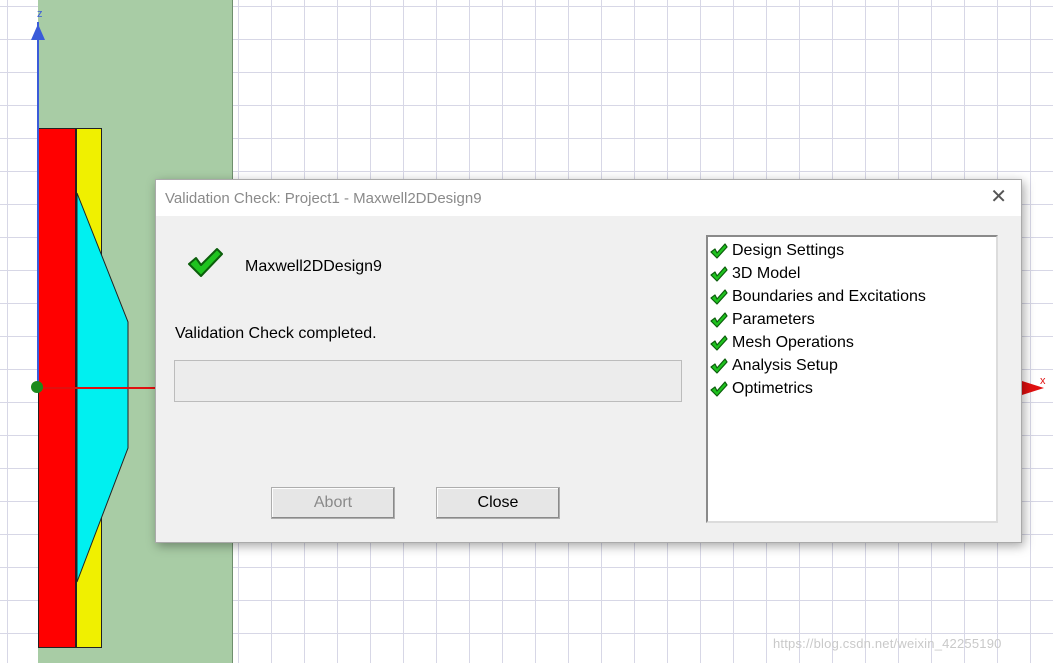  What do you see at coordinates (829, 296) in the screenshot?
I see `list-item-label: Boundaries and Excitations` at bounding box center [829, 296].